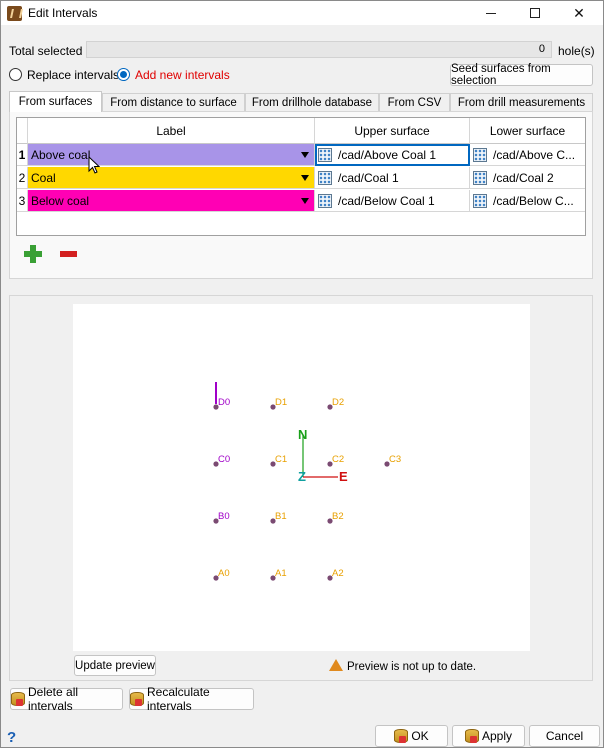 The image size is (604, 748). Describe the element at coordinates (281, 459) in the screenshot. I see `drillhole-label: C1` at that location.